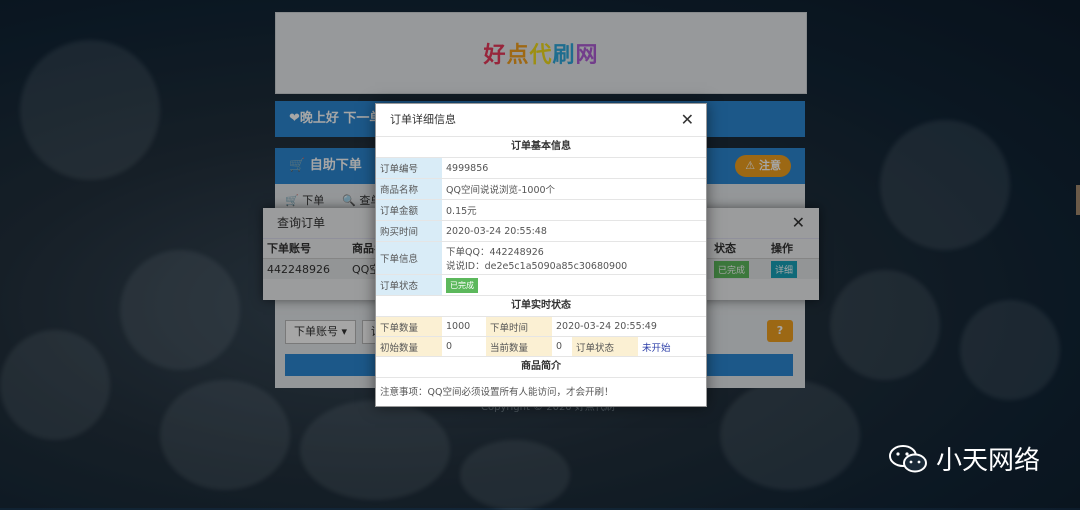 The image size is (1080, 510). I want to click on detail-row: 商品名称 QQ空间说说浏览-1000个, so click(541, 189).